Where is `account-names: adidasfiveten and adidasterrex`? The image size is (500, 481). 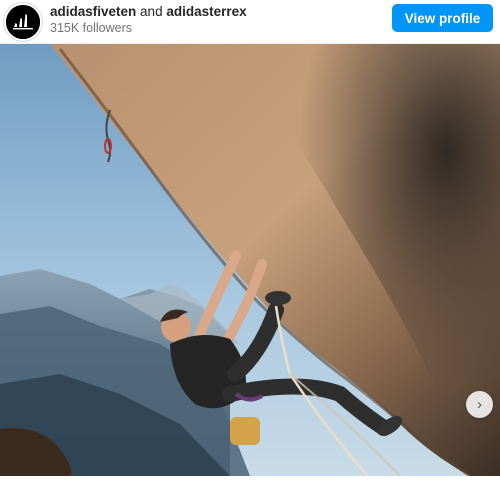 account-names: adidasfiveten and adidasterrex is located at coordinates (148, 11).